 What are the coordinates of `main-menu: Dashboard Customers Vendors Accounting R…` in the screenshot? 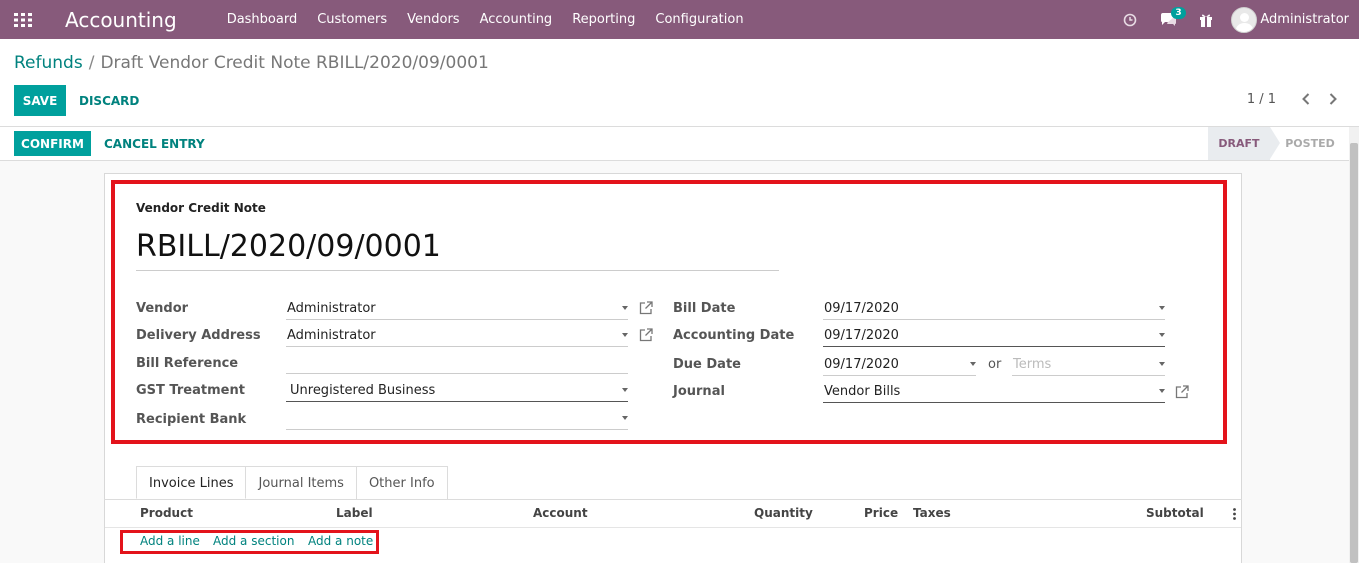 It's located at (485, 19).